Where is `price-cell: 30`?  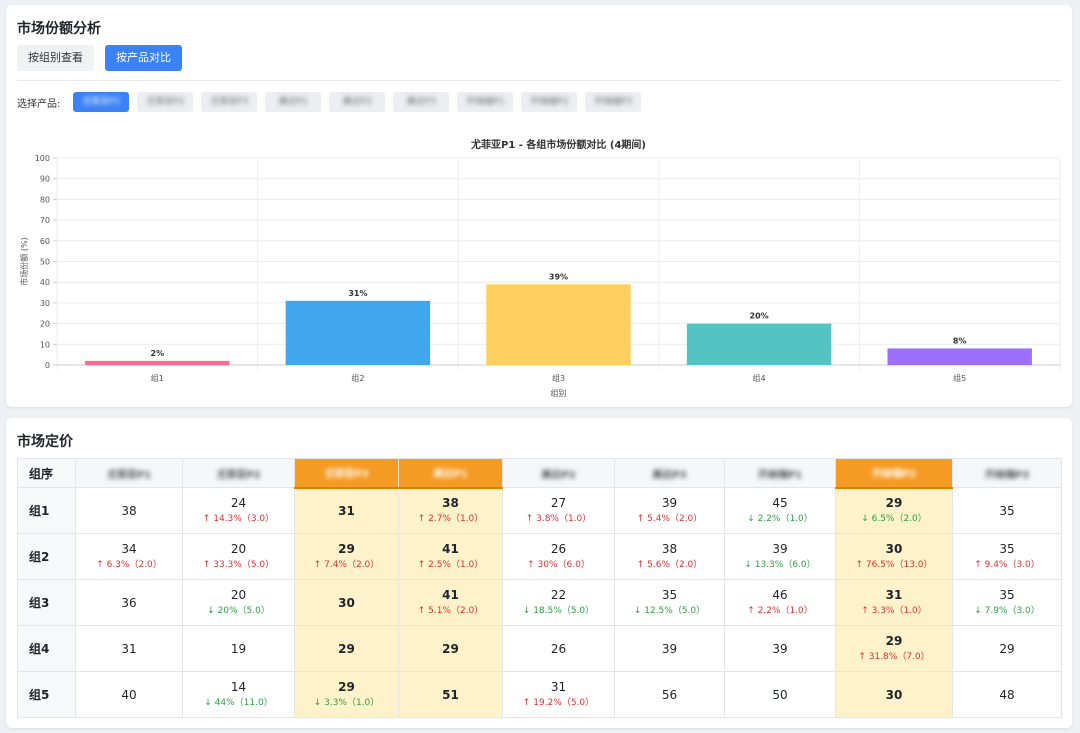
price-cell: 30 is located at coordinates (894, 694).